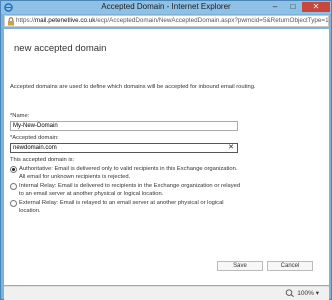 The height and width of the screenshot is (300, 332). What do you see at coordinates (275, 7) in the screenshot?
I see `minimize-button: –` at bounding box center [275, 7].